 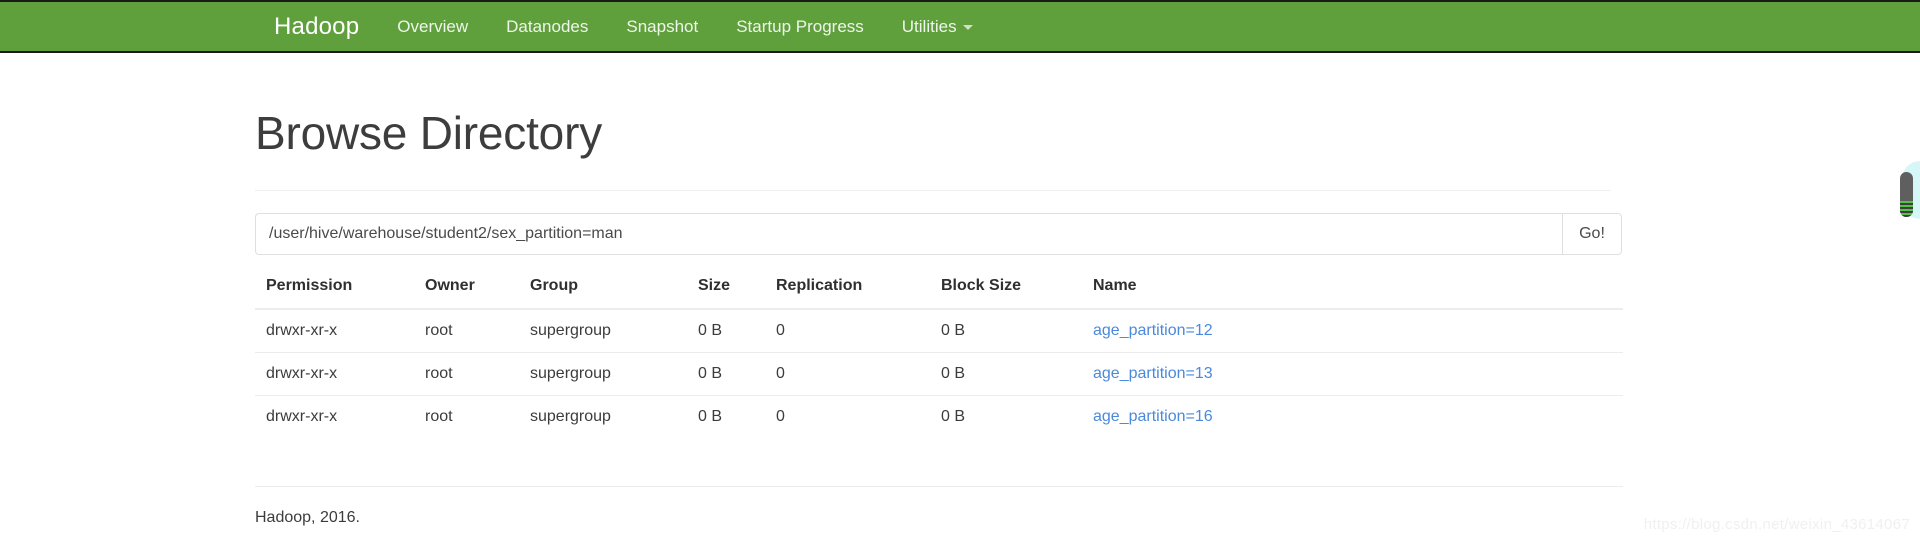 I want to click on nav-item-datanodes: Datanodes, so click(x=547, y=26).